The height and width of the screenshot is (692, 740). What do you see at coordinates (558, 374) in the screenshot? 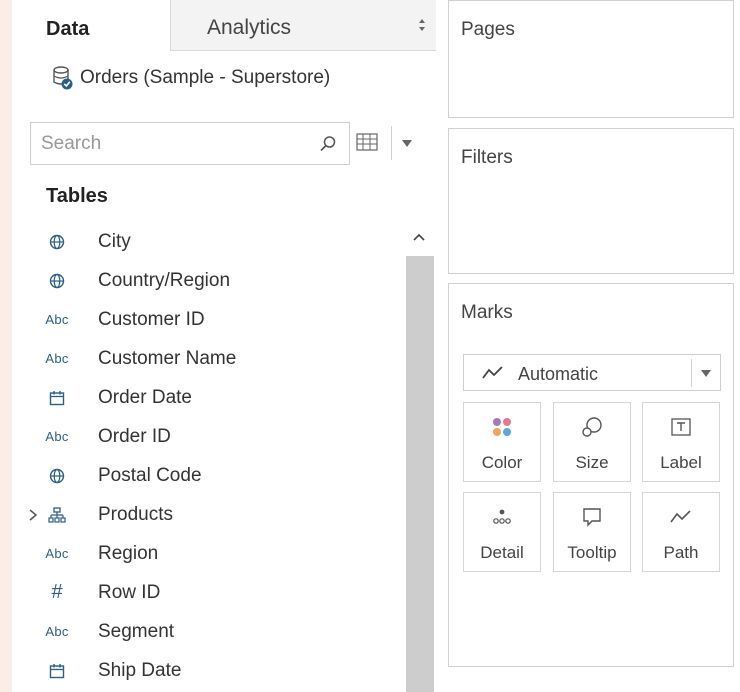
I see `mark-type-label: Automatic` at bounding box center [558, 374].